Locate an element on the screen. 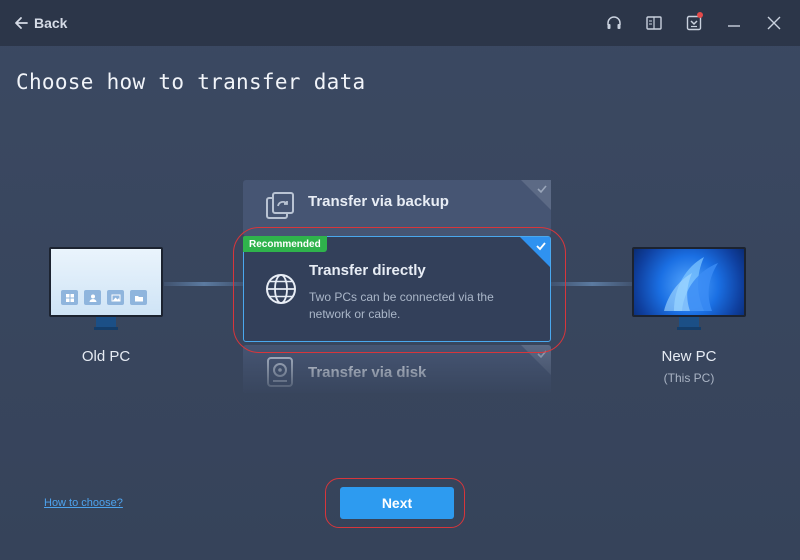 This screenshot has height=560, width=800. option-backup-title: Transfer via backup is located at coordinates (378, 201).